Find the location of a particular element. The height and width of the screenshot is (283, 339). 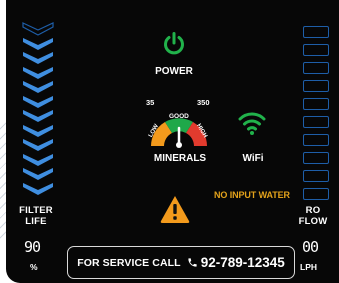

ro-flow-level-indicator is located at coordinates (316, 116).